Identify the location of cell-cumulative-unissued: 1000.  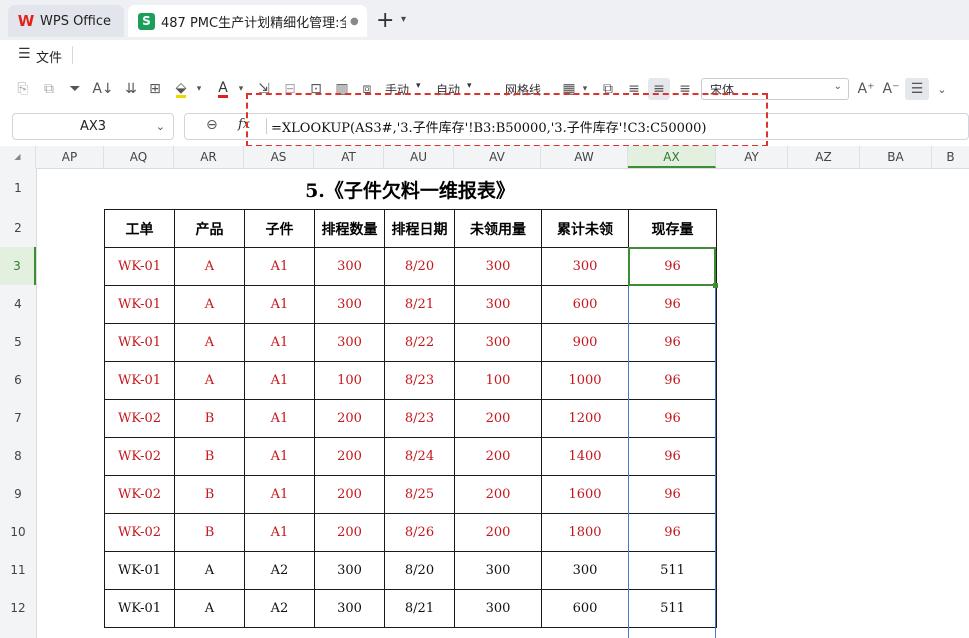
(585, 380).